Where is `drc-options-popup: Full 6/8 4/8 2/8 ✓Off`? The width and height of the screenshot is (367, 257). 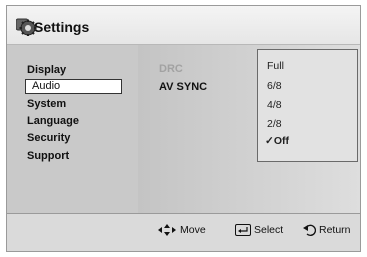
drc-options-popup: Full 6/8 4/8 2/8 ✓Off is located at coordinates (307, 105).